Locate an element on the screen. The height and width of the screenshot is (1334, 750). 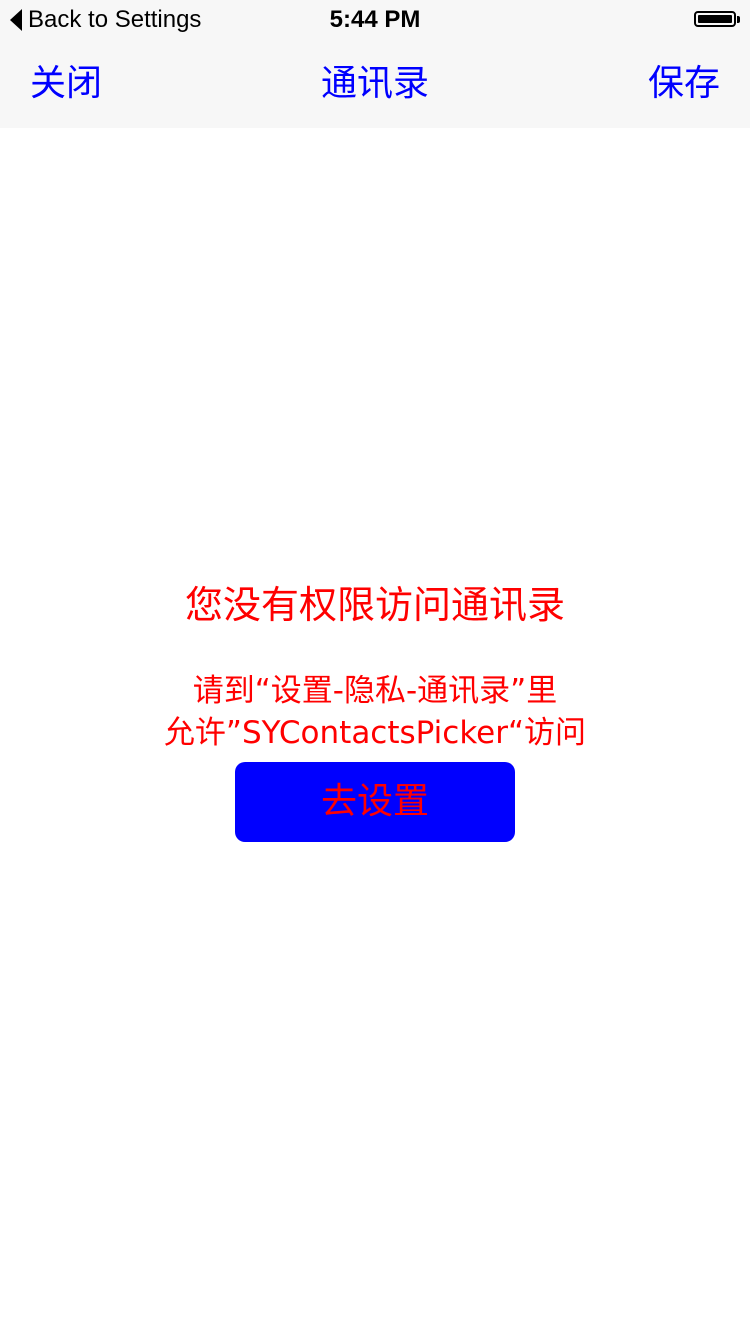
navigation-bar: 关闭 通讯录 保存 is located at coordinates (375, 84).